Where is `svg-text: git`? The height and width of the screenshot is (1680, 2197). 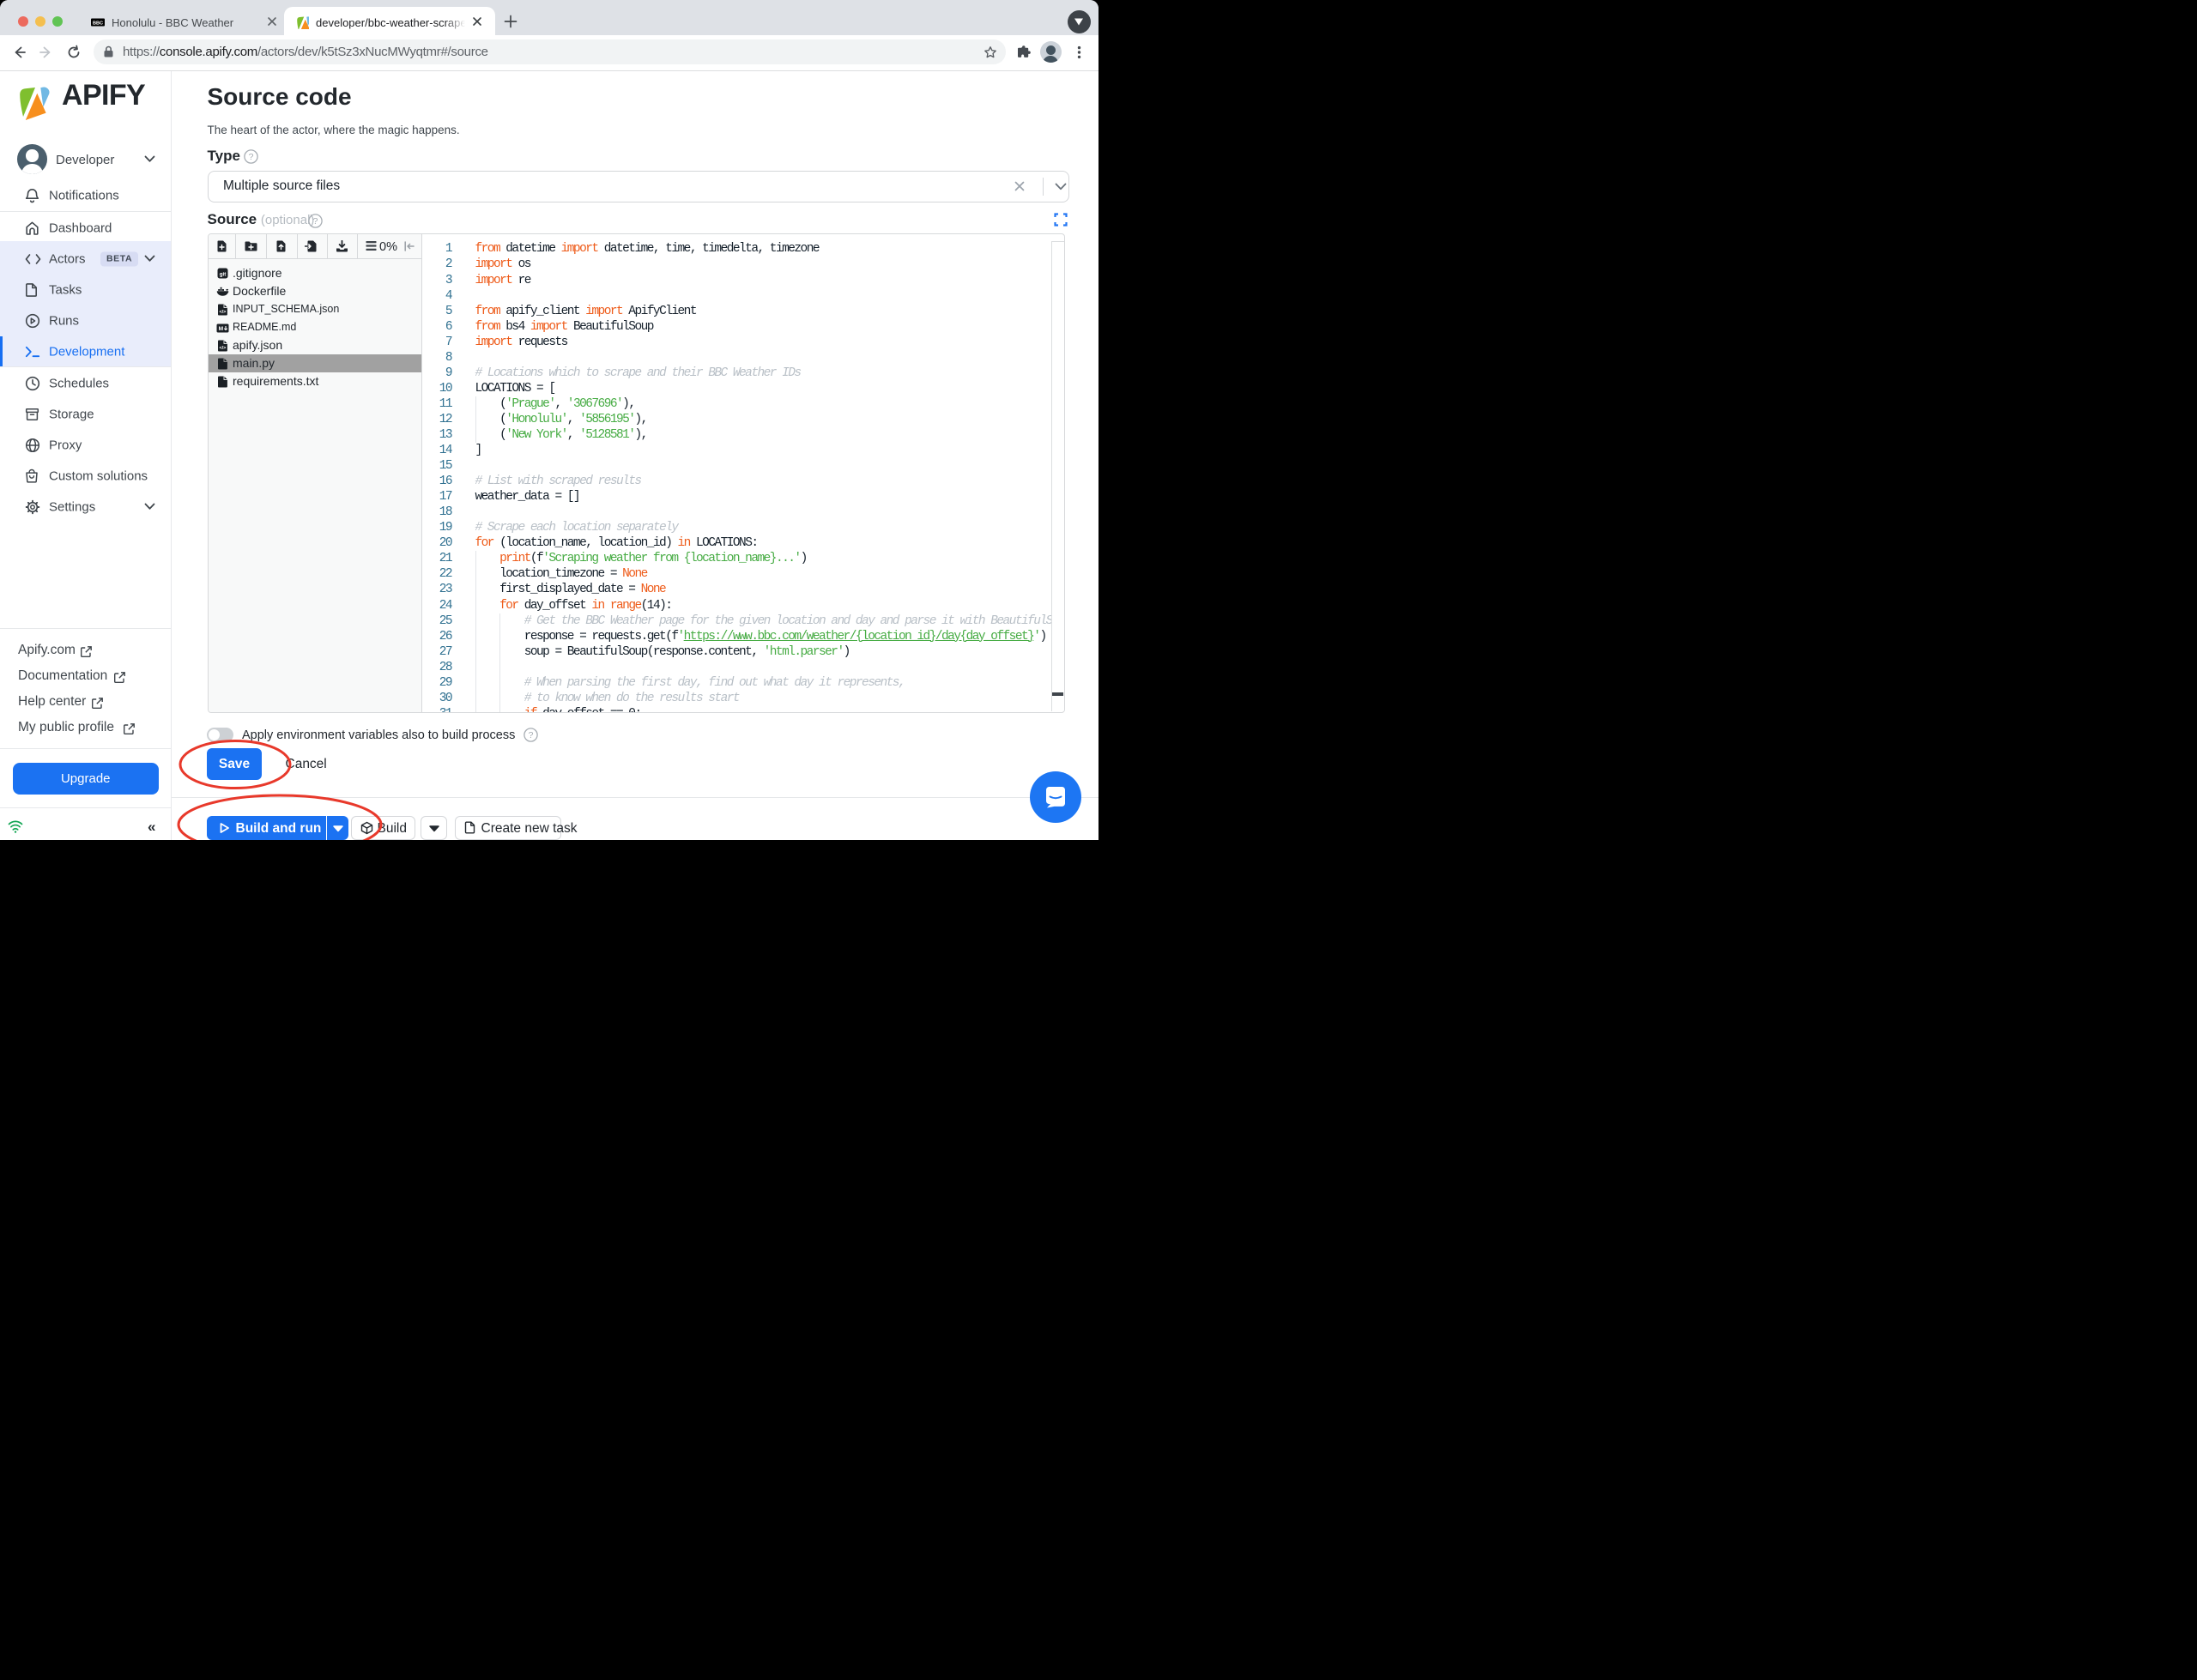 svg-text: git is located at coordinates (223, 274).